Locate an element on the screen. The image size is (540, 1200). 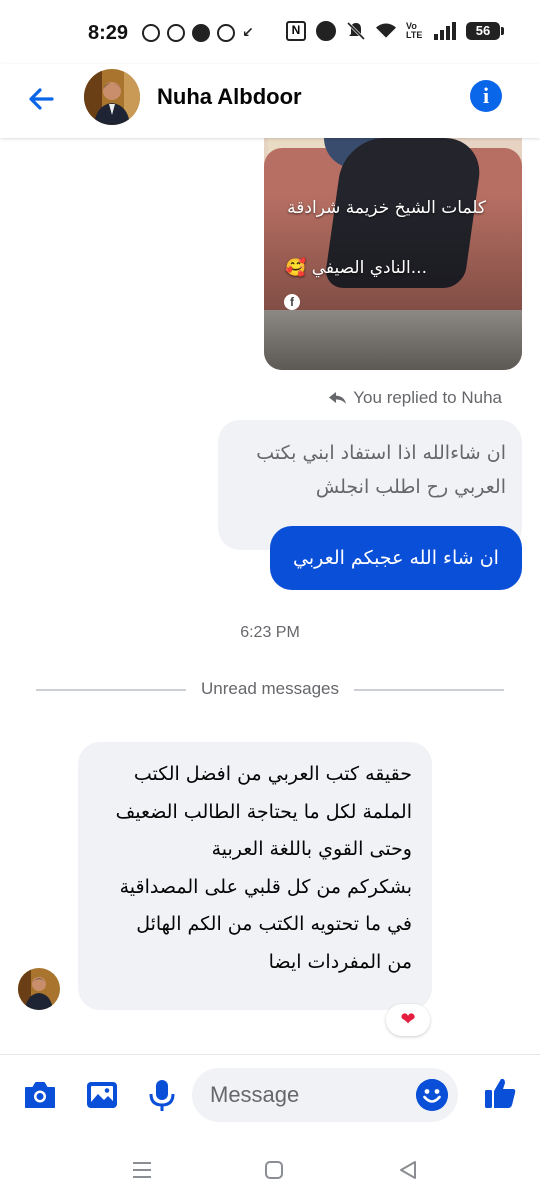
message-field is located at coordinates (325, 1095).